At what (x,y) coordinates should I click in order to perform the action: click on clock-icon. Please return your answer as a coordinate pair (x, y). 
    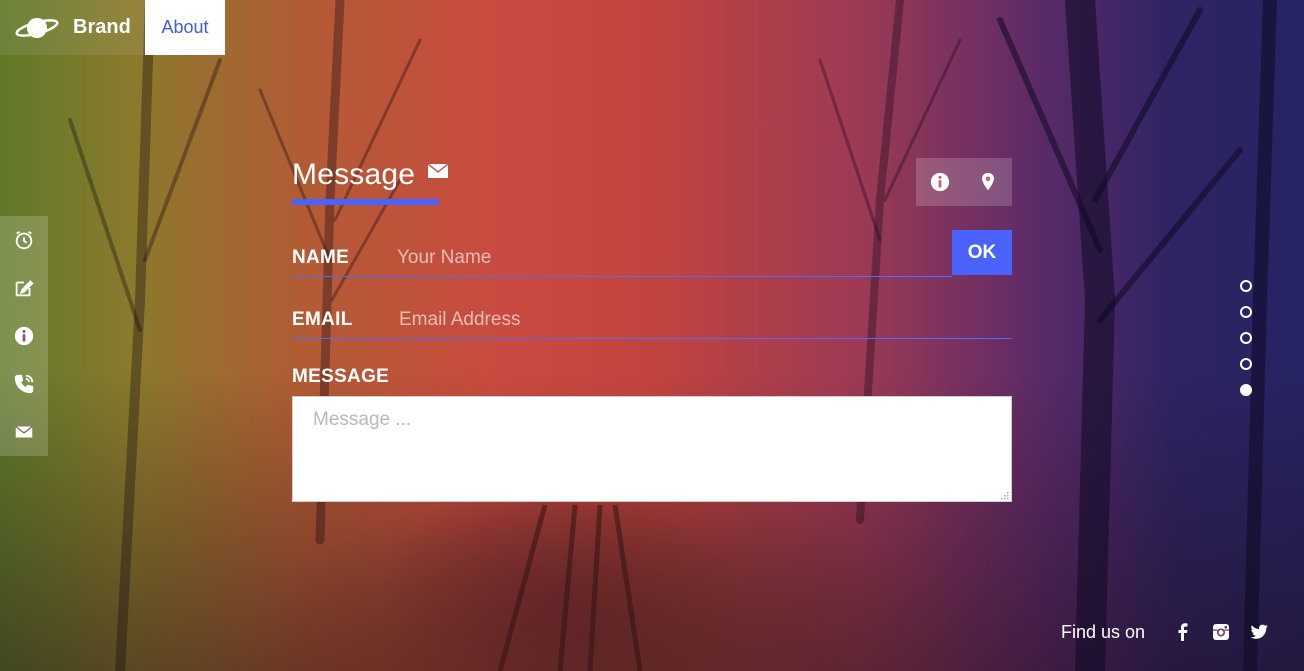
    Looking at the image, I should click on (24, 240).